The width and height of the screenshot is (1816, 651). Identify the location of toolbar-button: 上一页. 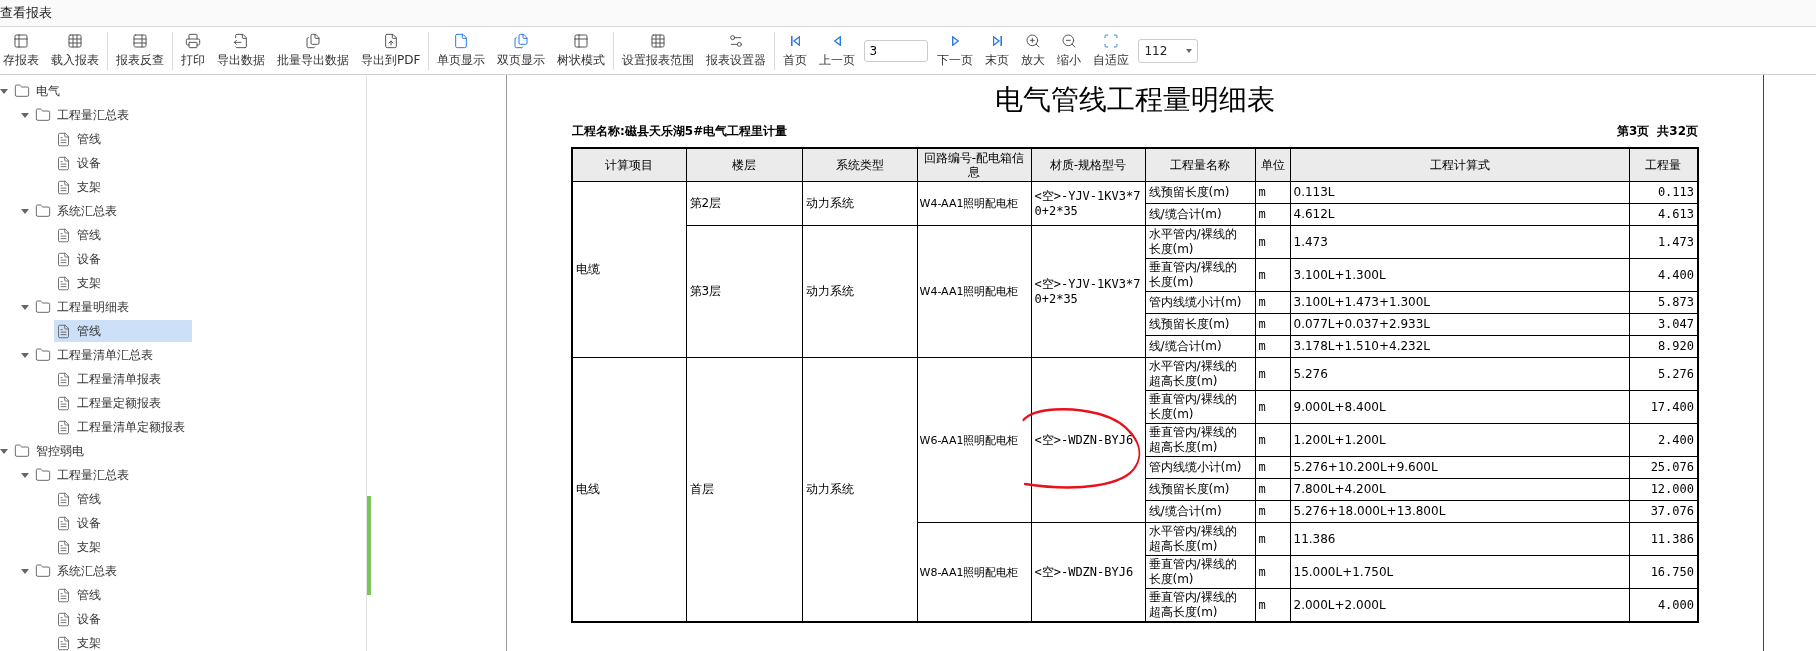
(837, 50).